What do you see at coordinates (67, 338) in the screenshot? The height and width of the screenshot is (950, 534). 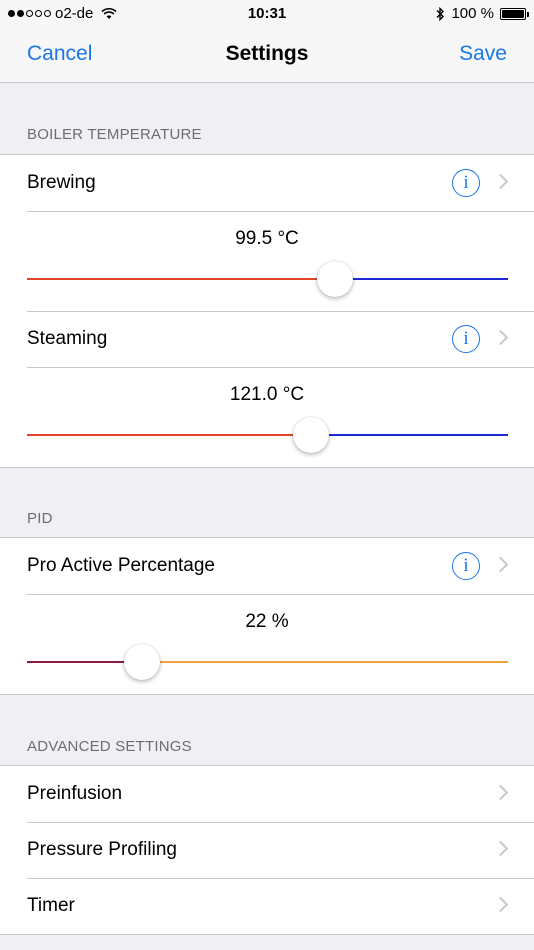 I see `steaming-label: Steaming` at bounding box center [67, 338].